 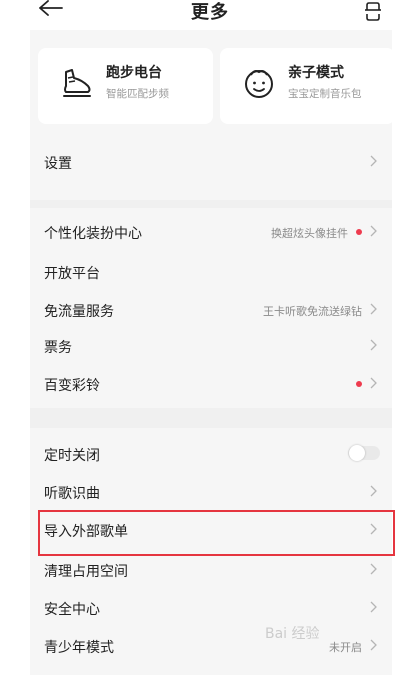 What do you see at coordinates (93, 234) in the screenshot?
I see `row-label: 个性化装扮中心` at bounding box center [93, 234].